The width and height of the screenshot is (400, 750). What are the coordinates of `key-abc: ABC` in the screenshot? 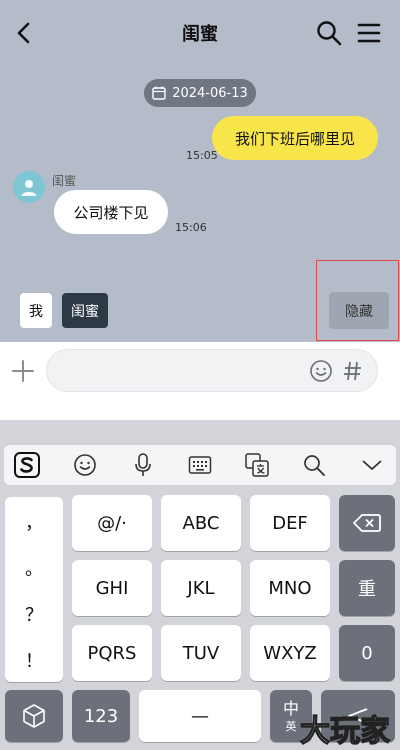 It's located at (201, 523).